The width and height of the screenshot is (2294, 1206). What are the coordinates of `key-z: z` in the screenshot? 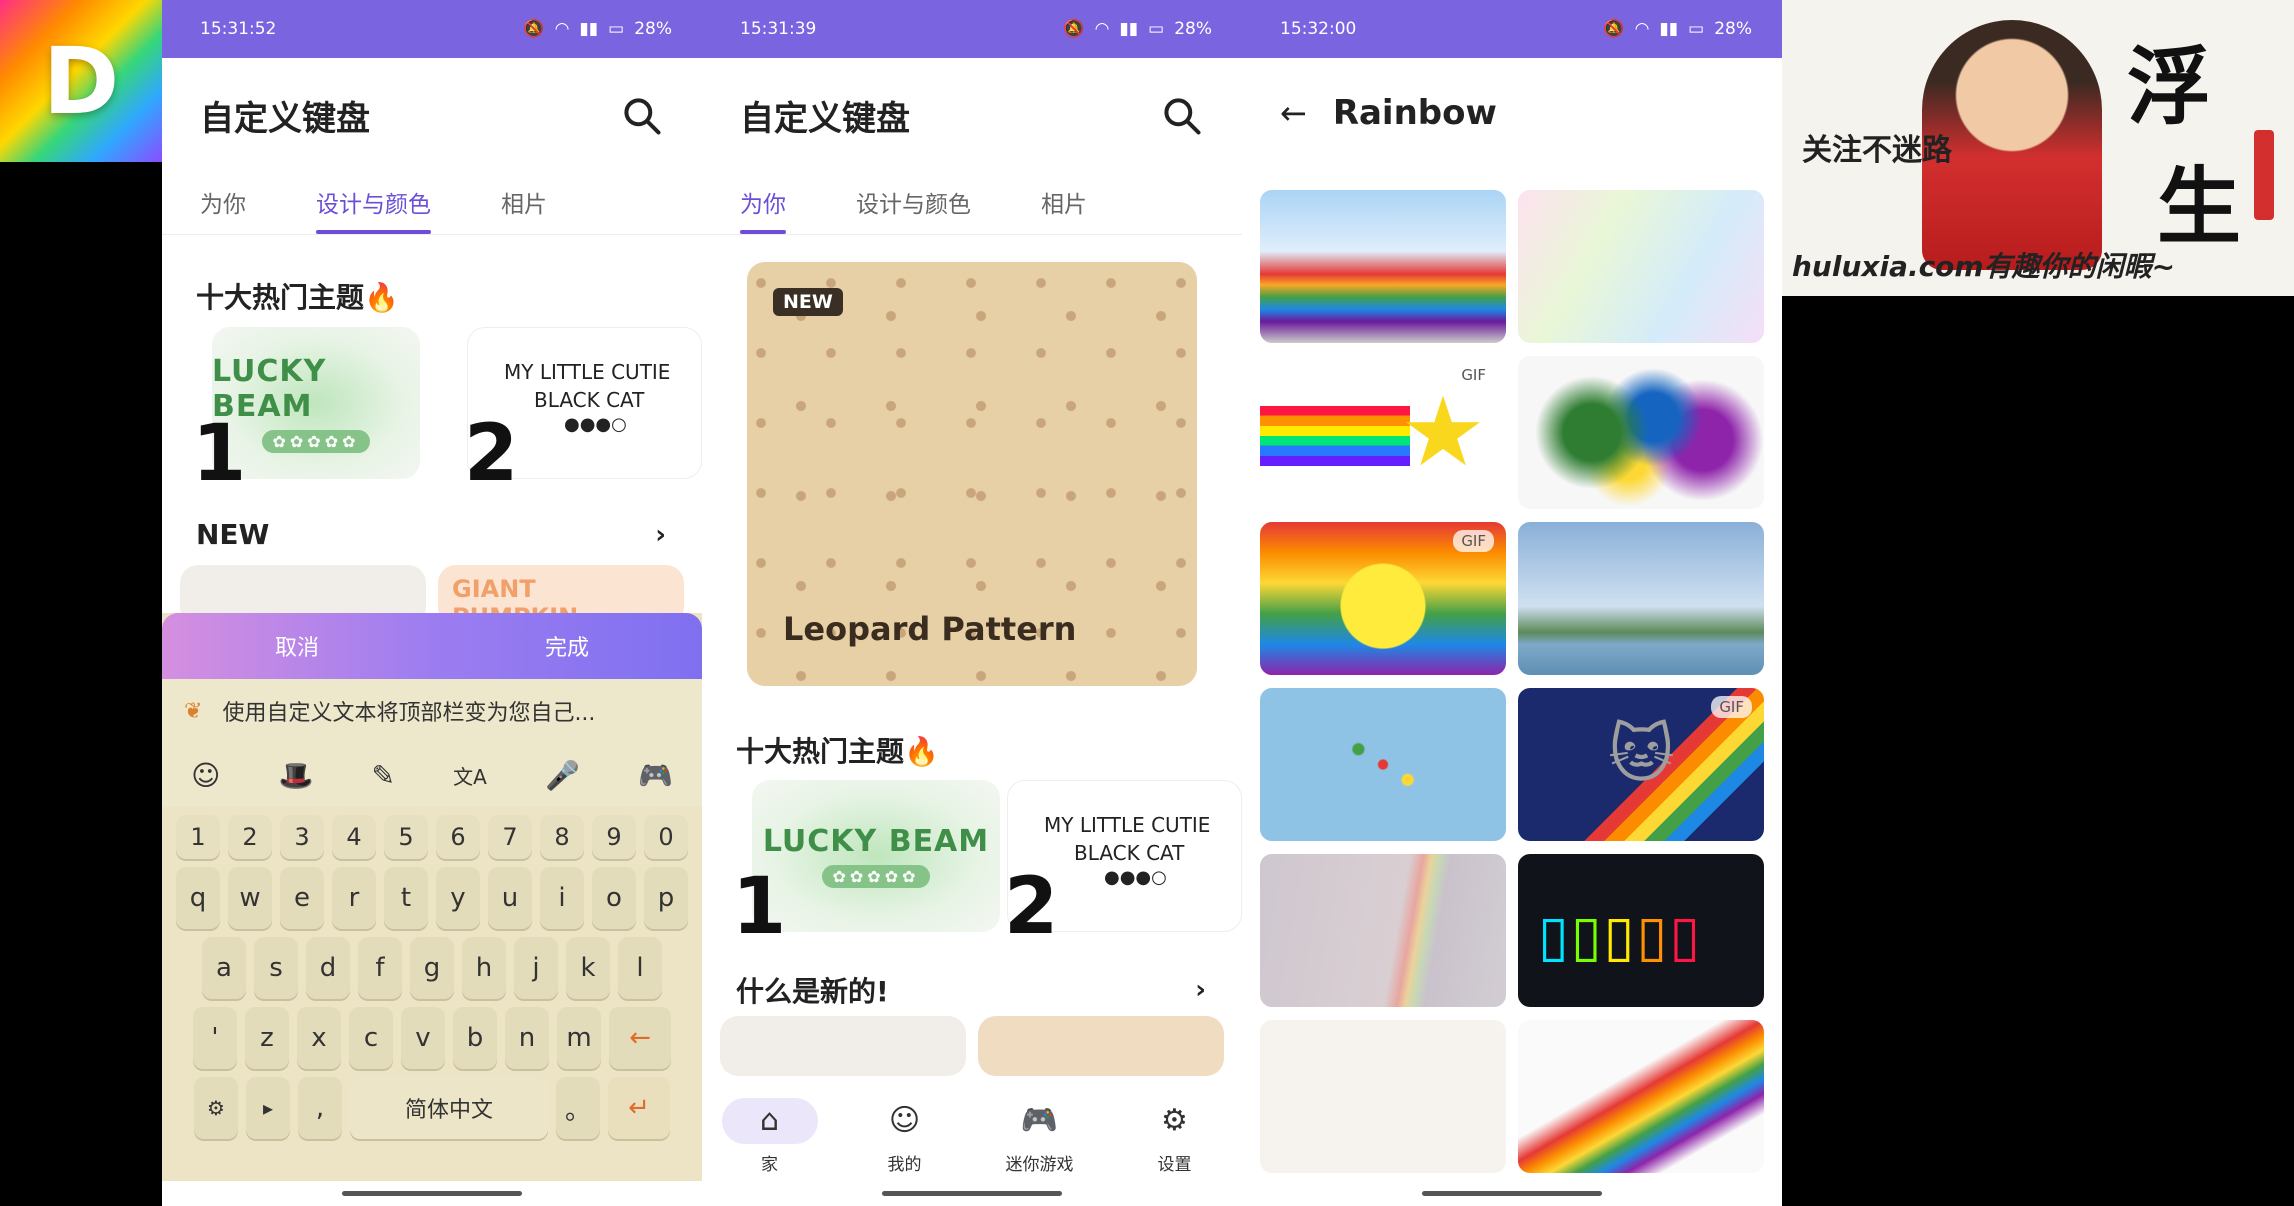 It's located at (267, 1038).